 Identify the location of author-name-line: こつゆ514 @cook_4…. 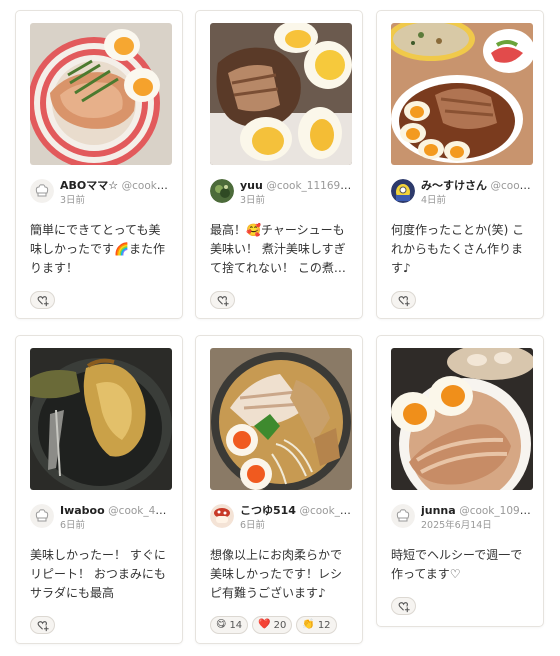
(296, 511).